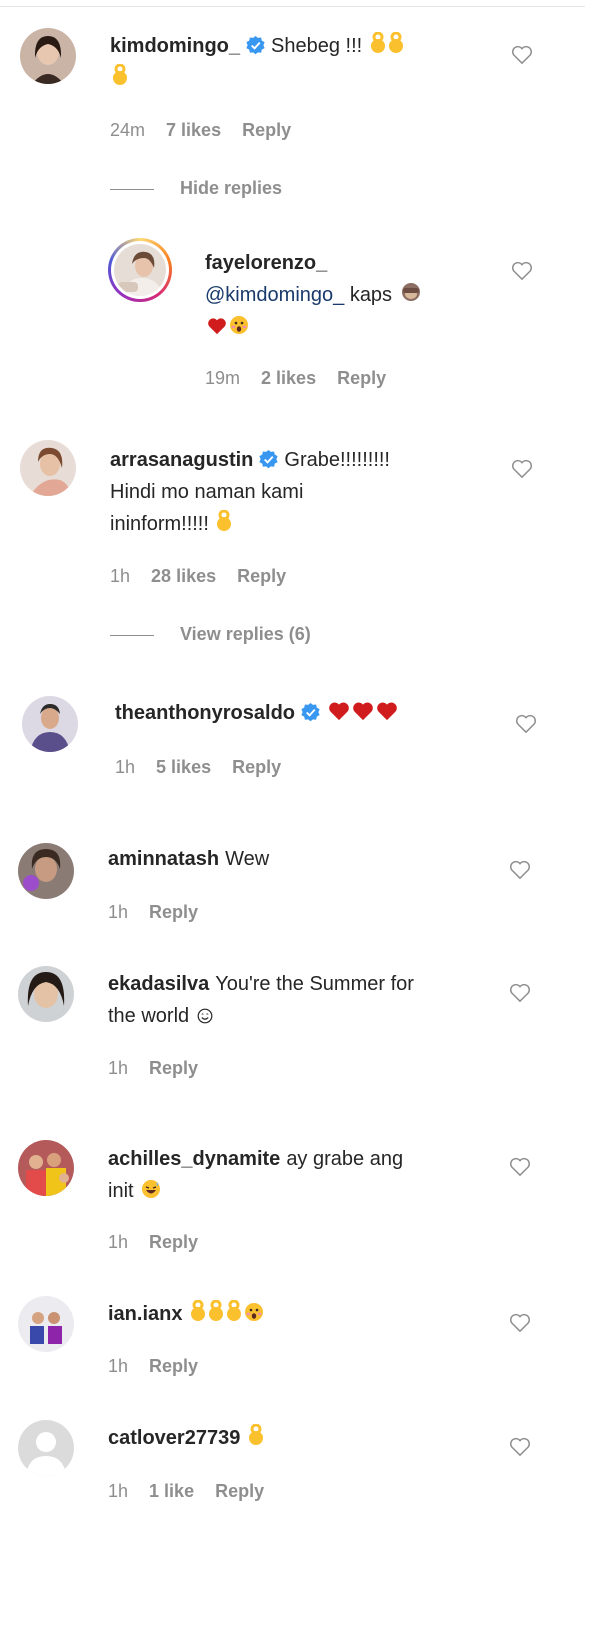  I want to click on comment-body: ay grabe ang, so click(345, 1159).